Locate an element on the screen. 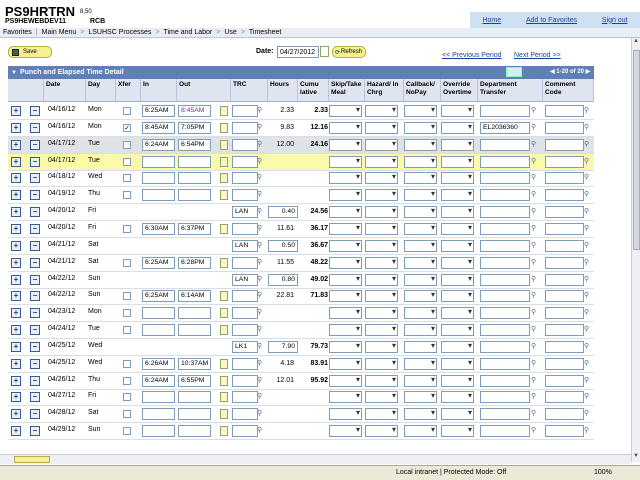 This screenshot has width=640, height=480. breadcrumb-main-menu: Main Menu is located at coordinates (59, 32).